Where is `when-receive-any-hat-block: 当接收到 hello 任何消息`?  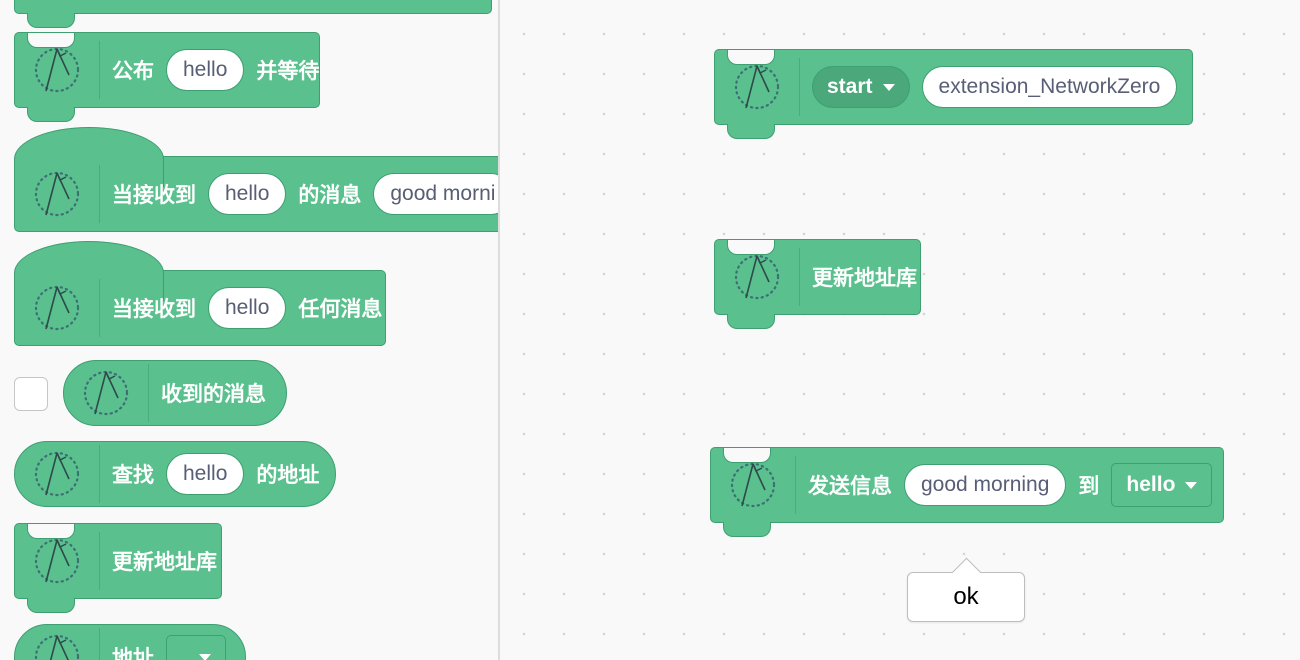
when-receive-any-hat-block: 当接收到 hello 任何消息 is located at coordinates (200, 293).